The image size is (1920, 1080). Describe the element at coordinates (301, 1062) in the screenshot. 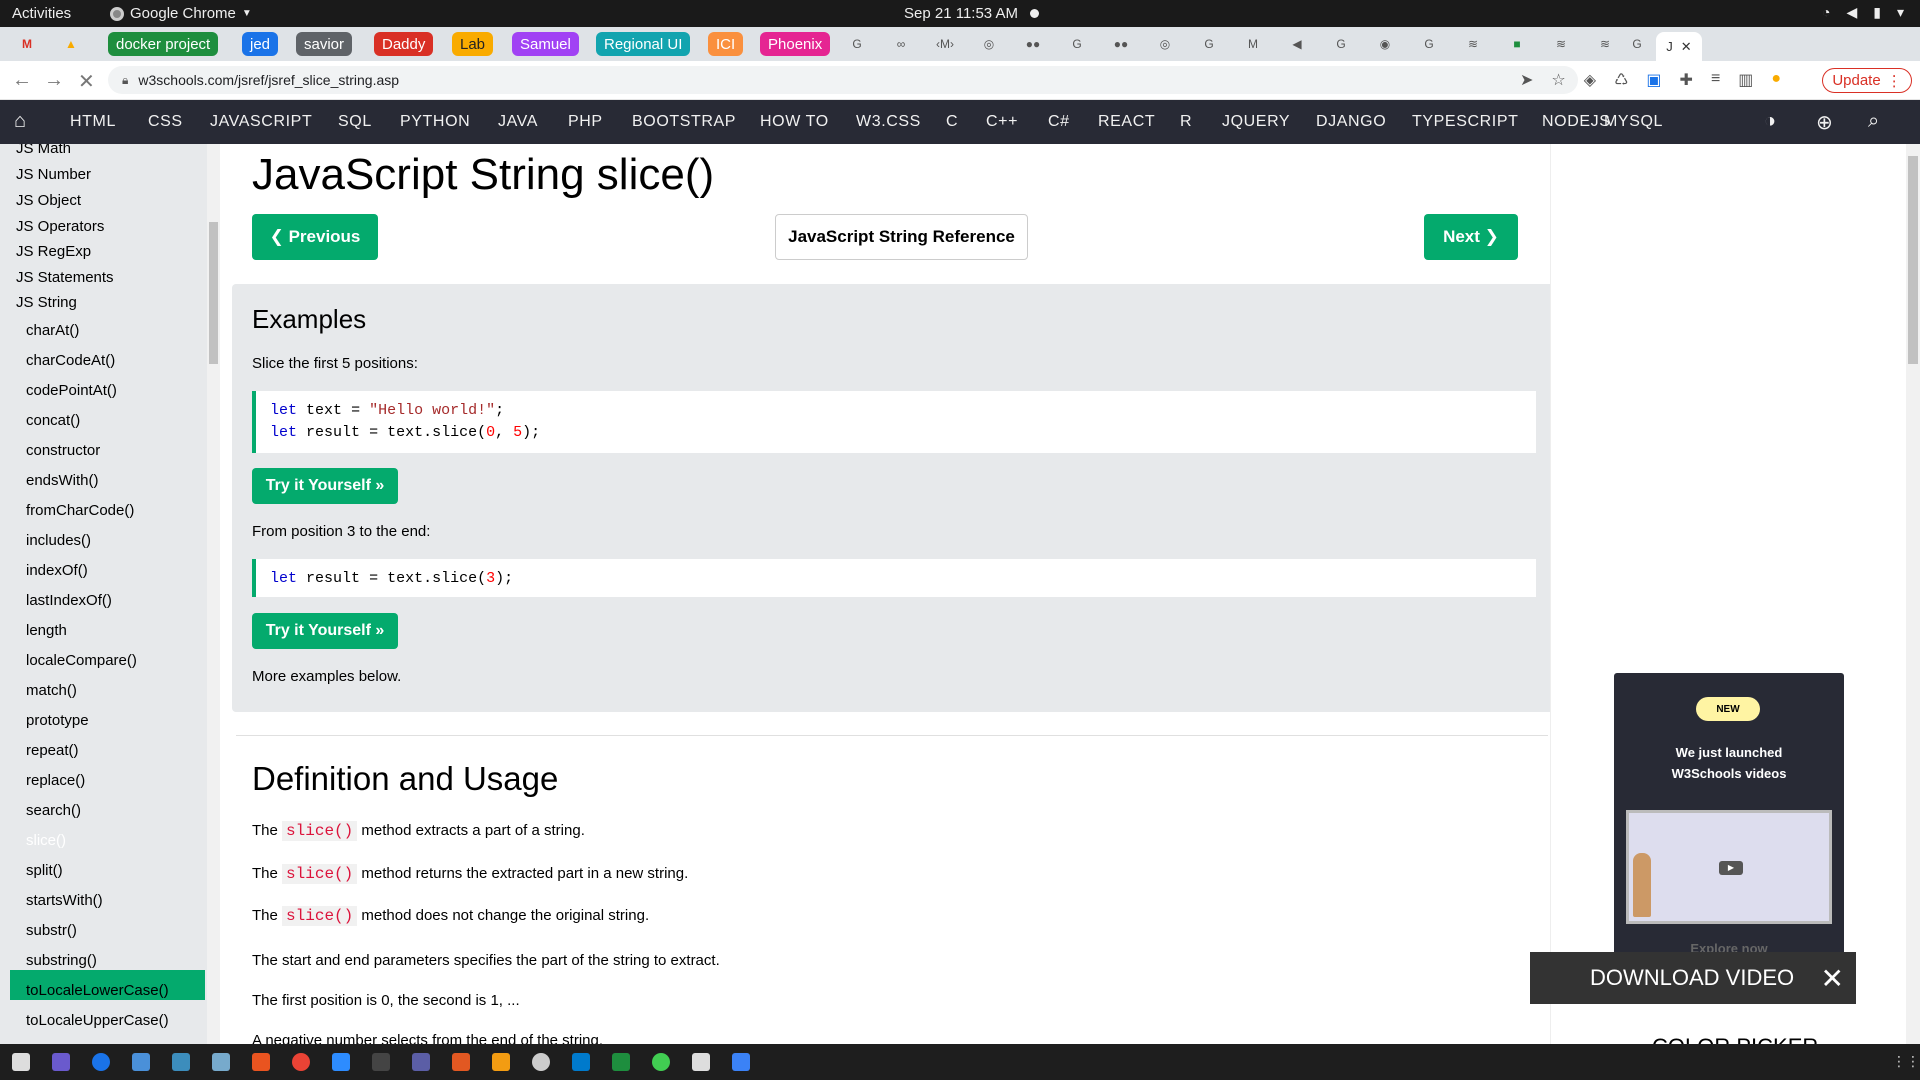

I see `chrome-icon` at that location.